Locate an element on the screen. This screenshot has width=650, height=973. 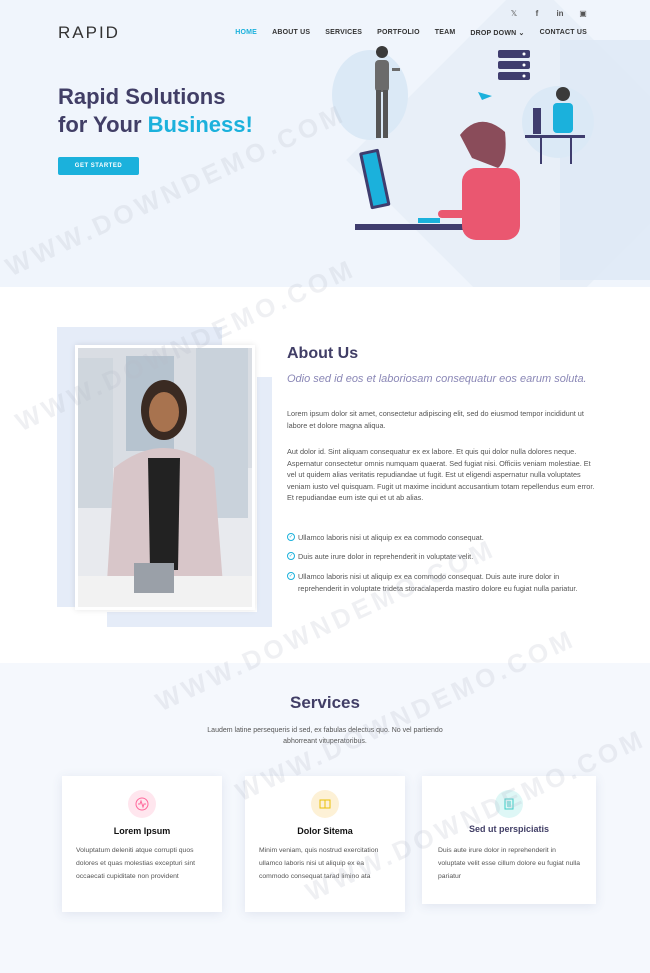
services-title: Services is located at coordinates (325, 702).